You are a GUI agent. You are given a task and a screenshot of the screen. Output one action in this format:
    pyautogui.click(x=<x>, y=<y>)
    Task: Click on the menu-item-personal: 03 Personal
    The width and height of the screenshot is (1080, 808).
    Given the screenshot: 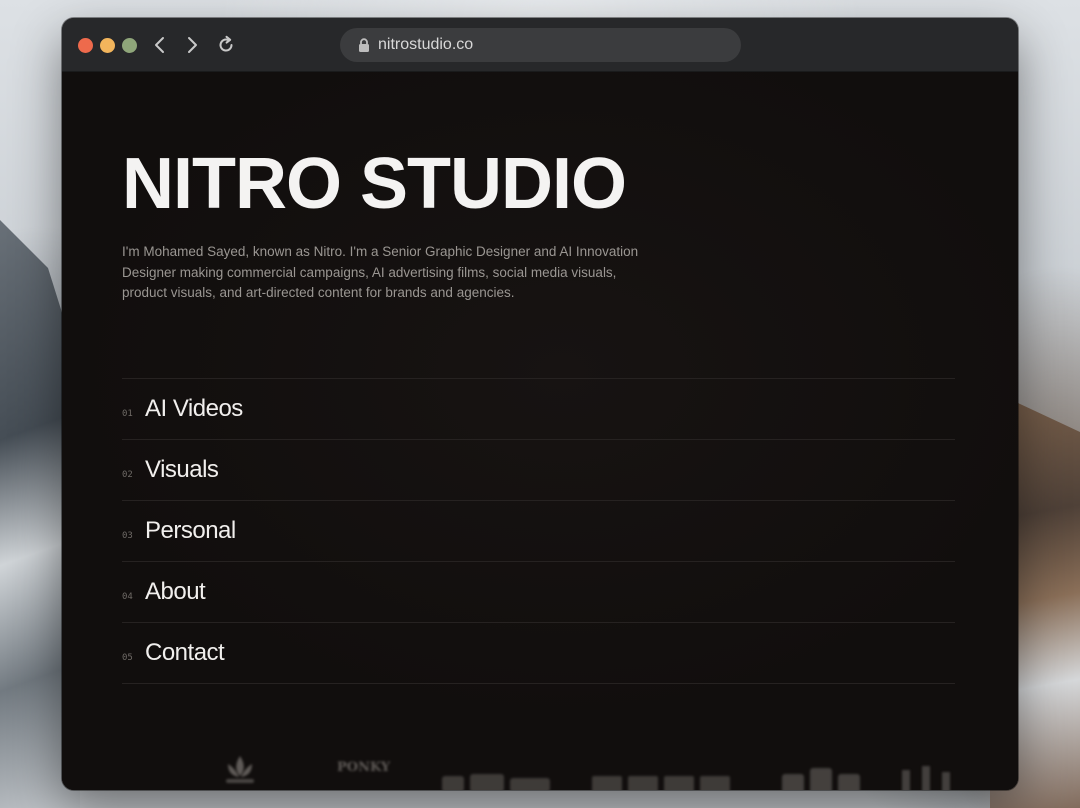 What is the action you would take?
    pyautogui.click(x=538, y=531)
    